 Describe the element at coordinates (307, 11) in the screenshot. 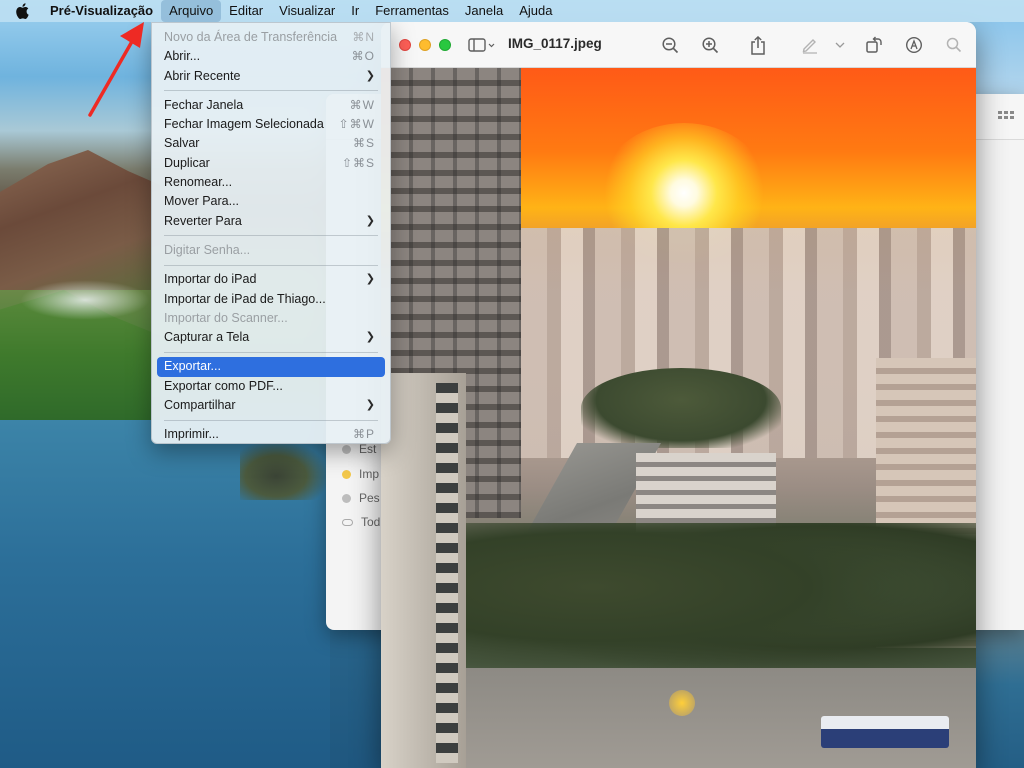

I see `menu-visualizar: Visualizar` at that location.